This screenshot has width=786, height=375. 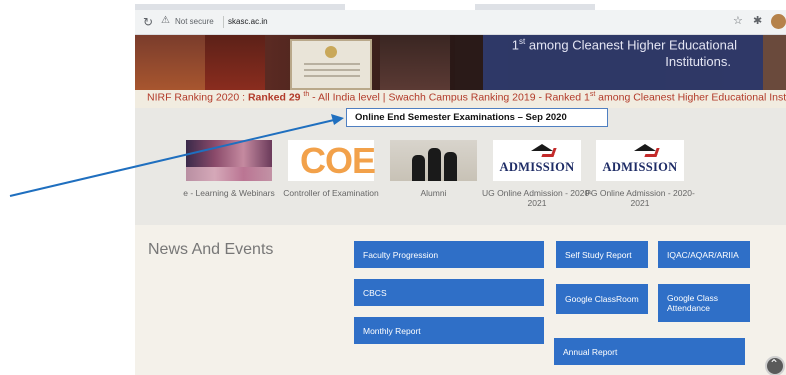 What do you see at coordinates (392, 331) in the screenshot?
I see `button-label: Monthly Report` at bounding box center [392, 331].